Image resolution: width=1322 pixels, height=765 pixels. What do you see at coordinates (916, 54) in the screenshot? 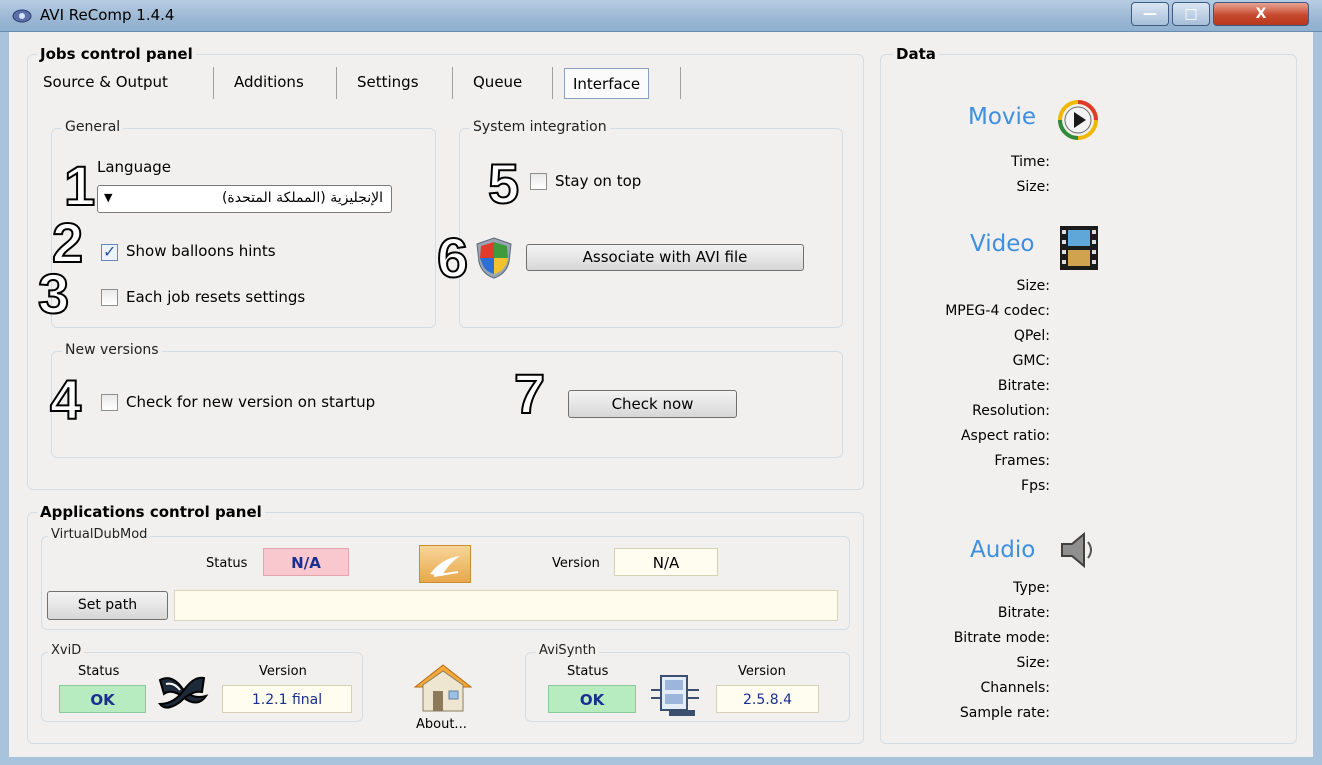
I see `data-panel-title: Data` at bounding box center [916, 54].